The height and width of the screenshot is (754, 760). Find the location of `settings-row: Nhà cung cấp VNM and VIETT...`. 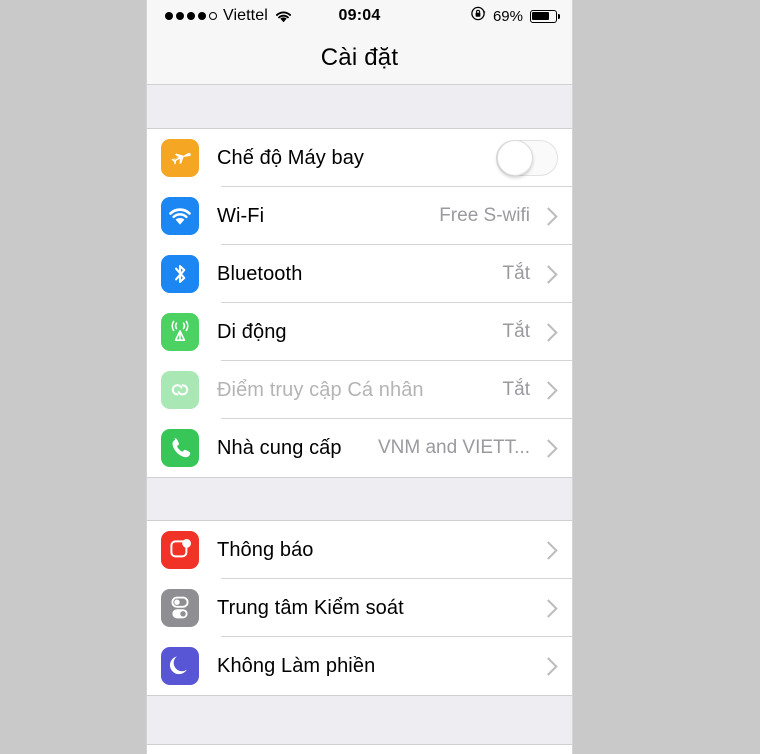

settings-row: Nhà cung cấp VNM and VIETT... is located at coordinates (359, 448).